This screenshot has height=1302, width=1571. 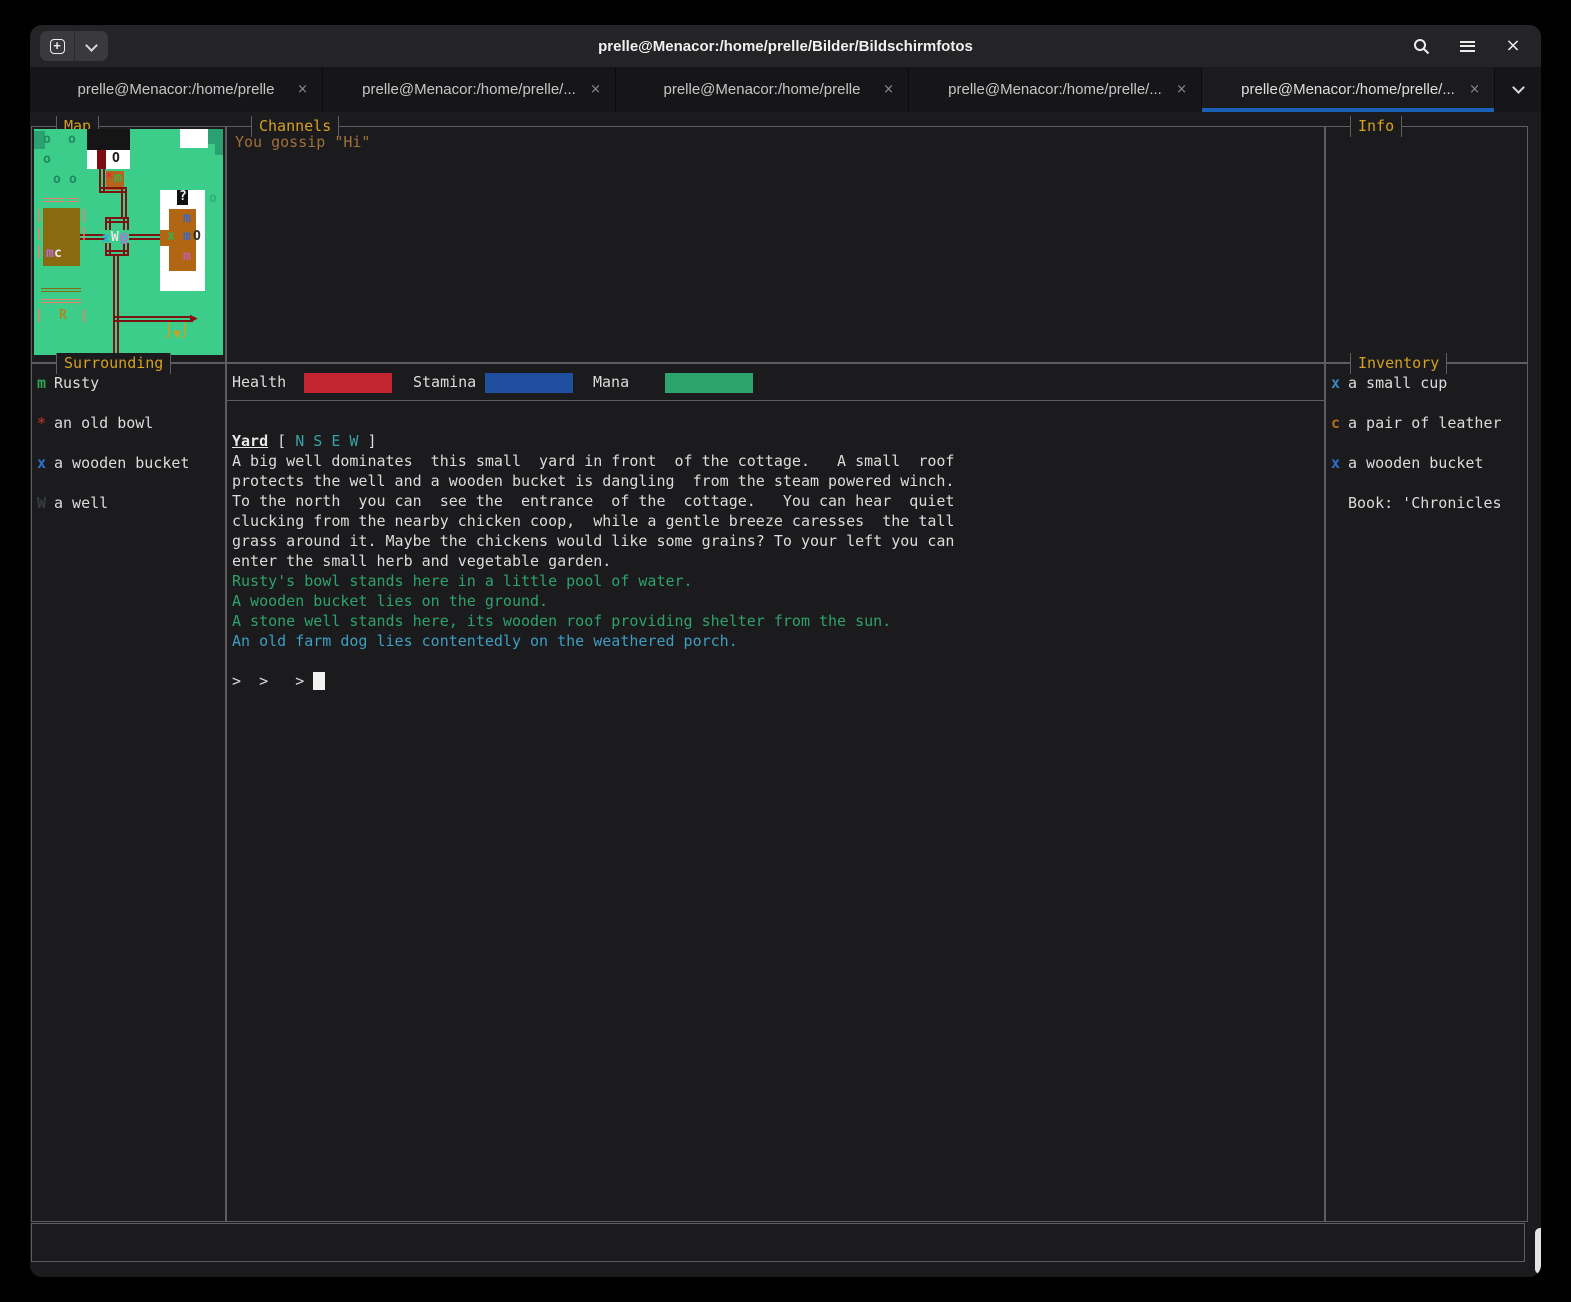 I want to click on tab-1: prelle@Menacor:/home/prelle ×, so click(x=176, y=89).